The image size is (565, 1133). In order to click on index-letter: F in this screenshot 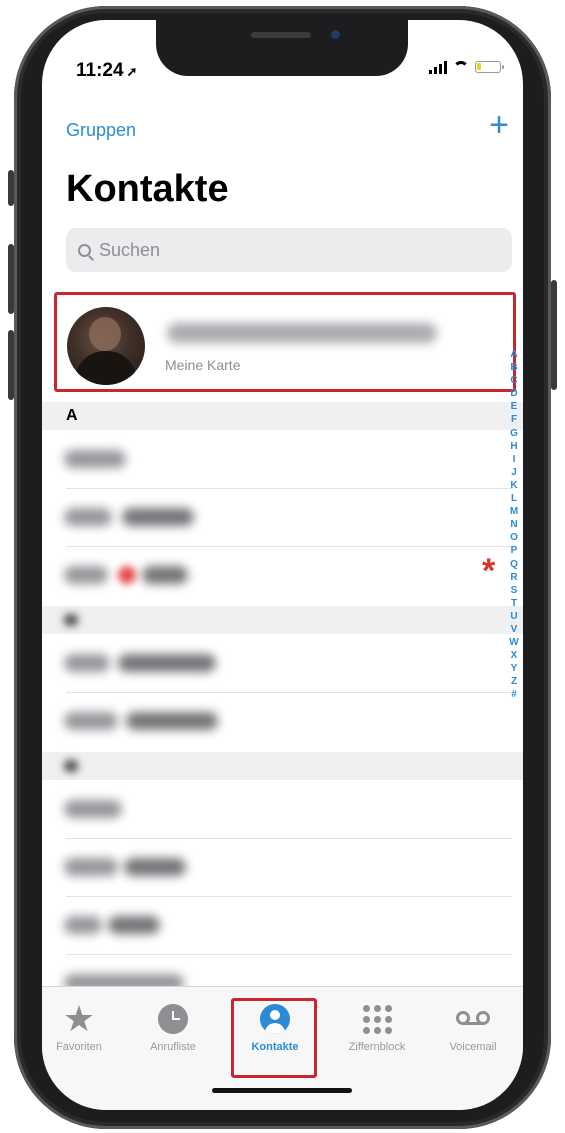, I will do `click(514, 419)`.